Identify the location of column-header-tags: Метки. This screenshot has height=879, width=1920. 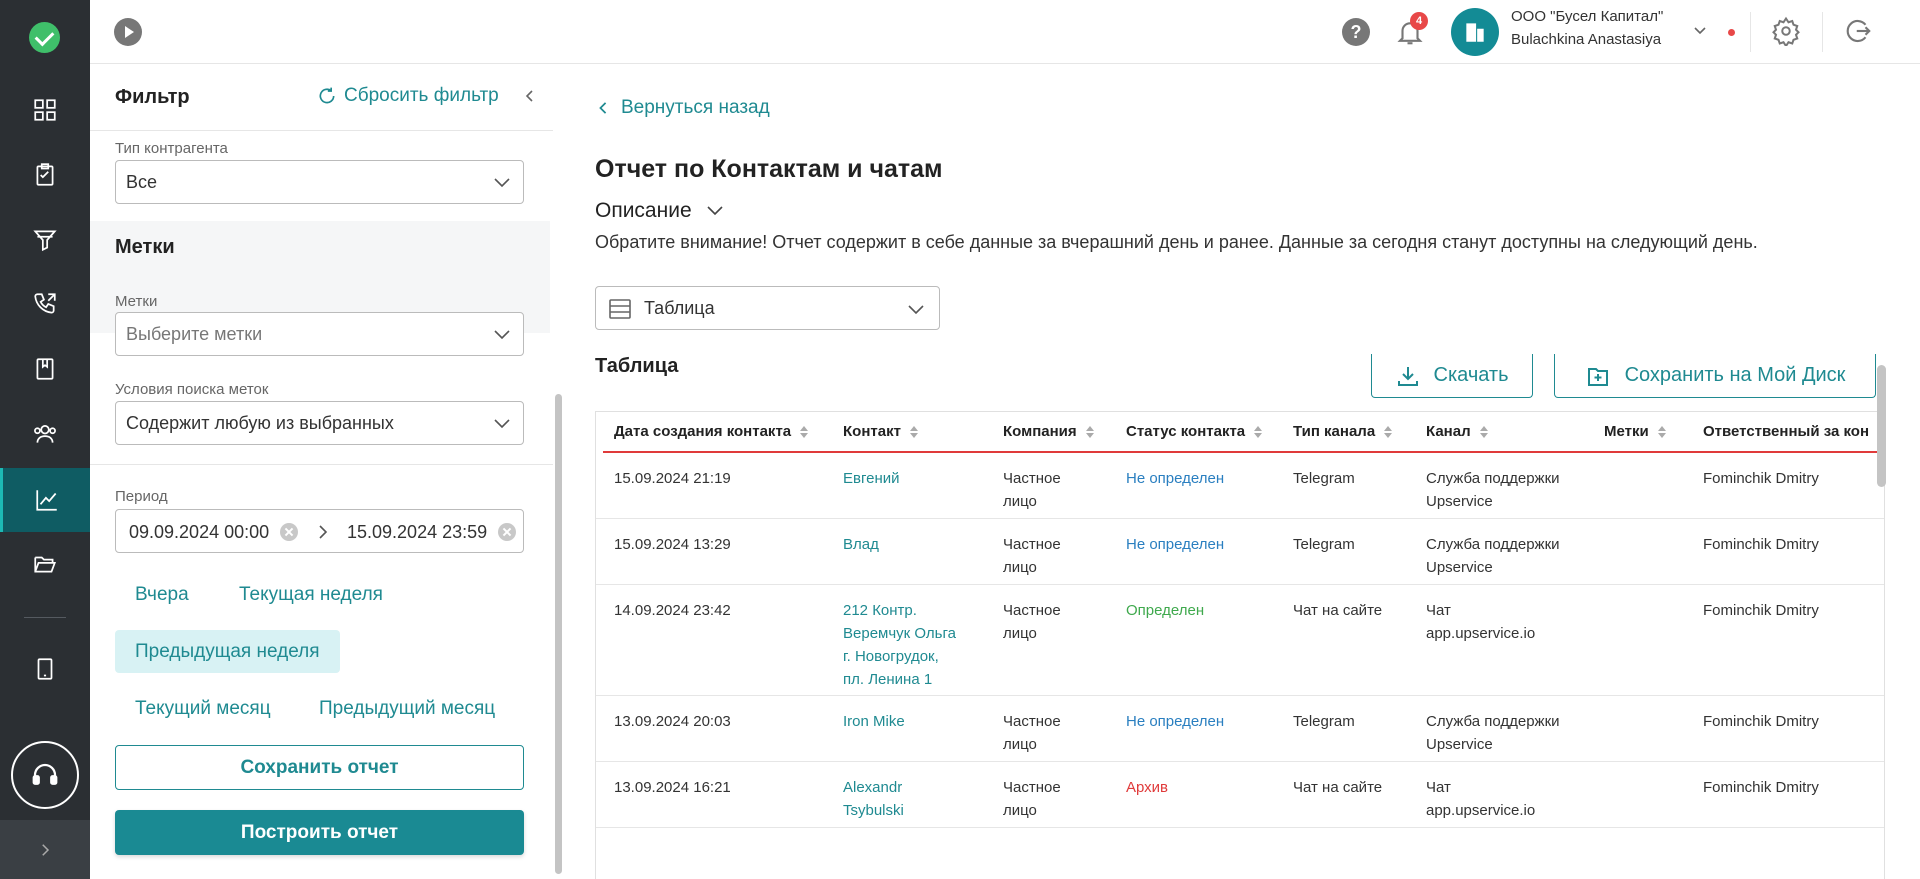
(1635, 431).